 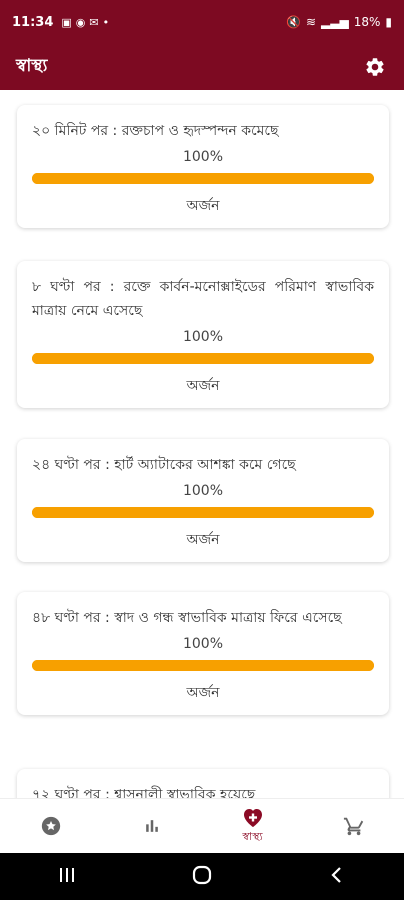 I want to click on cart-icon, so click(x=353, y=826).